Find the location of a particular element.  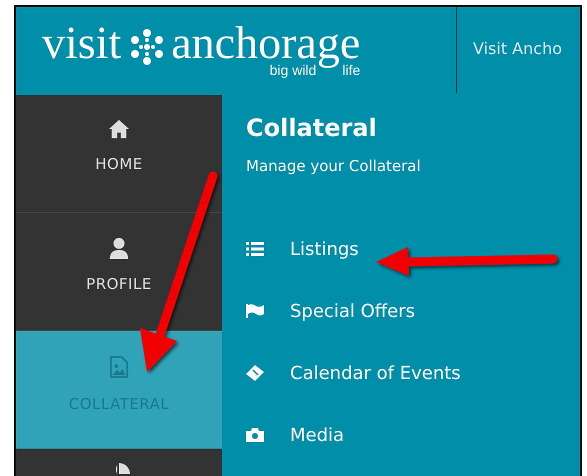

menu-link: Media is located at coordinates (317, 435).